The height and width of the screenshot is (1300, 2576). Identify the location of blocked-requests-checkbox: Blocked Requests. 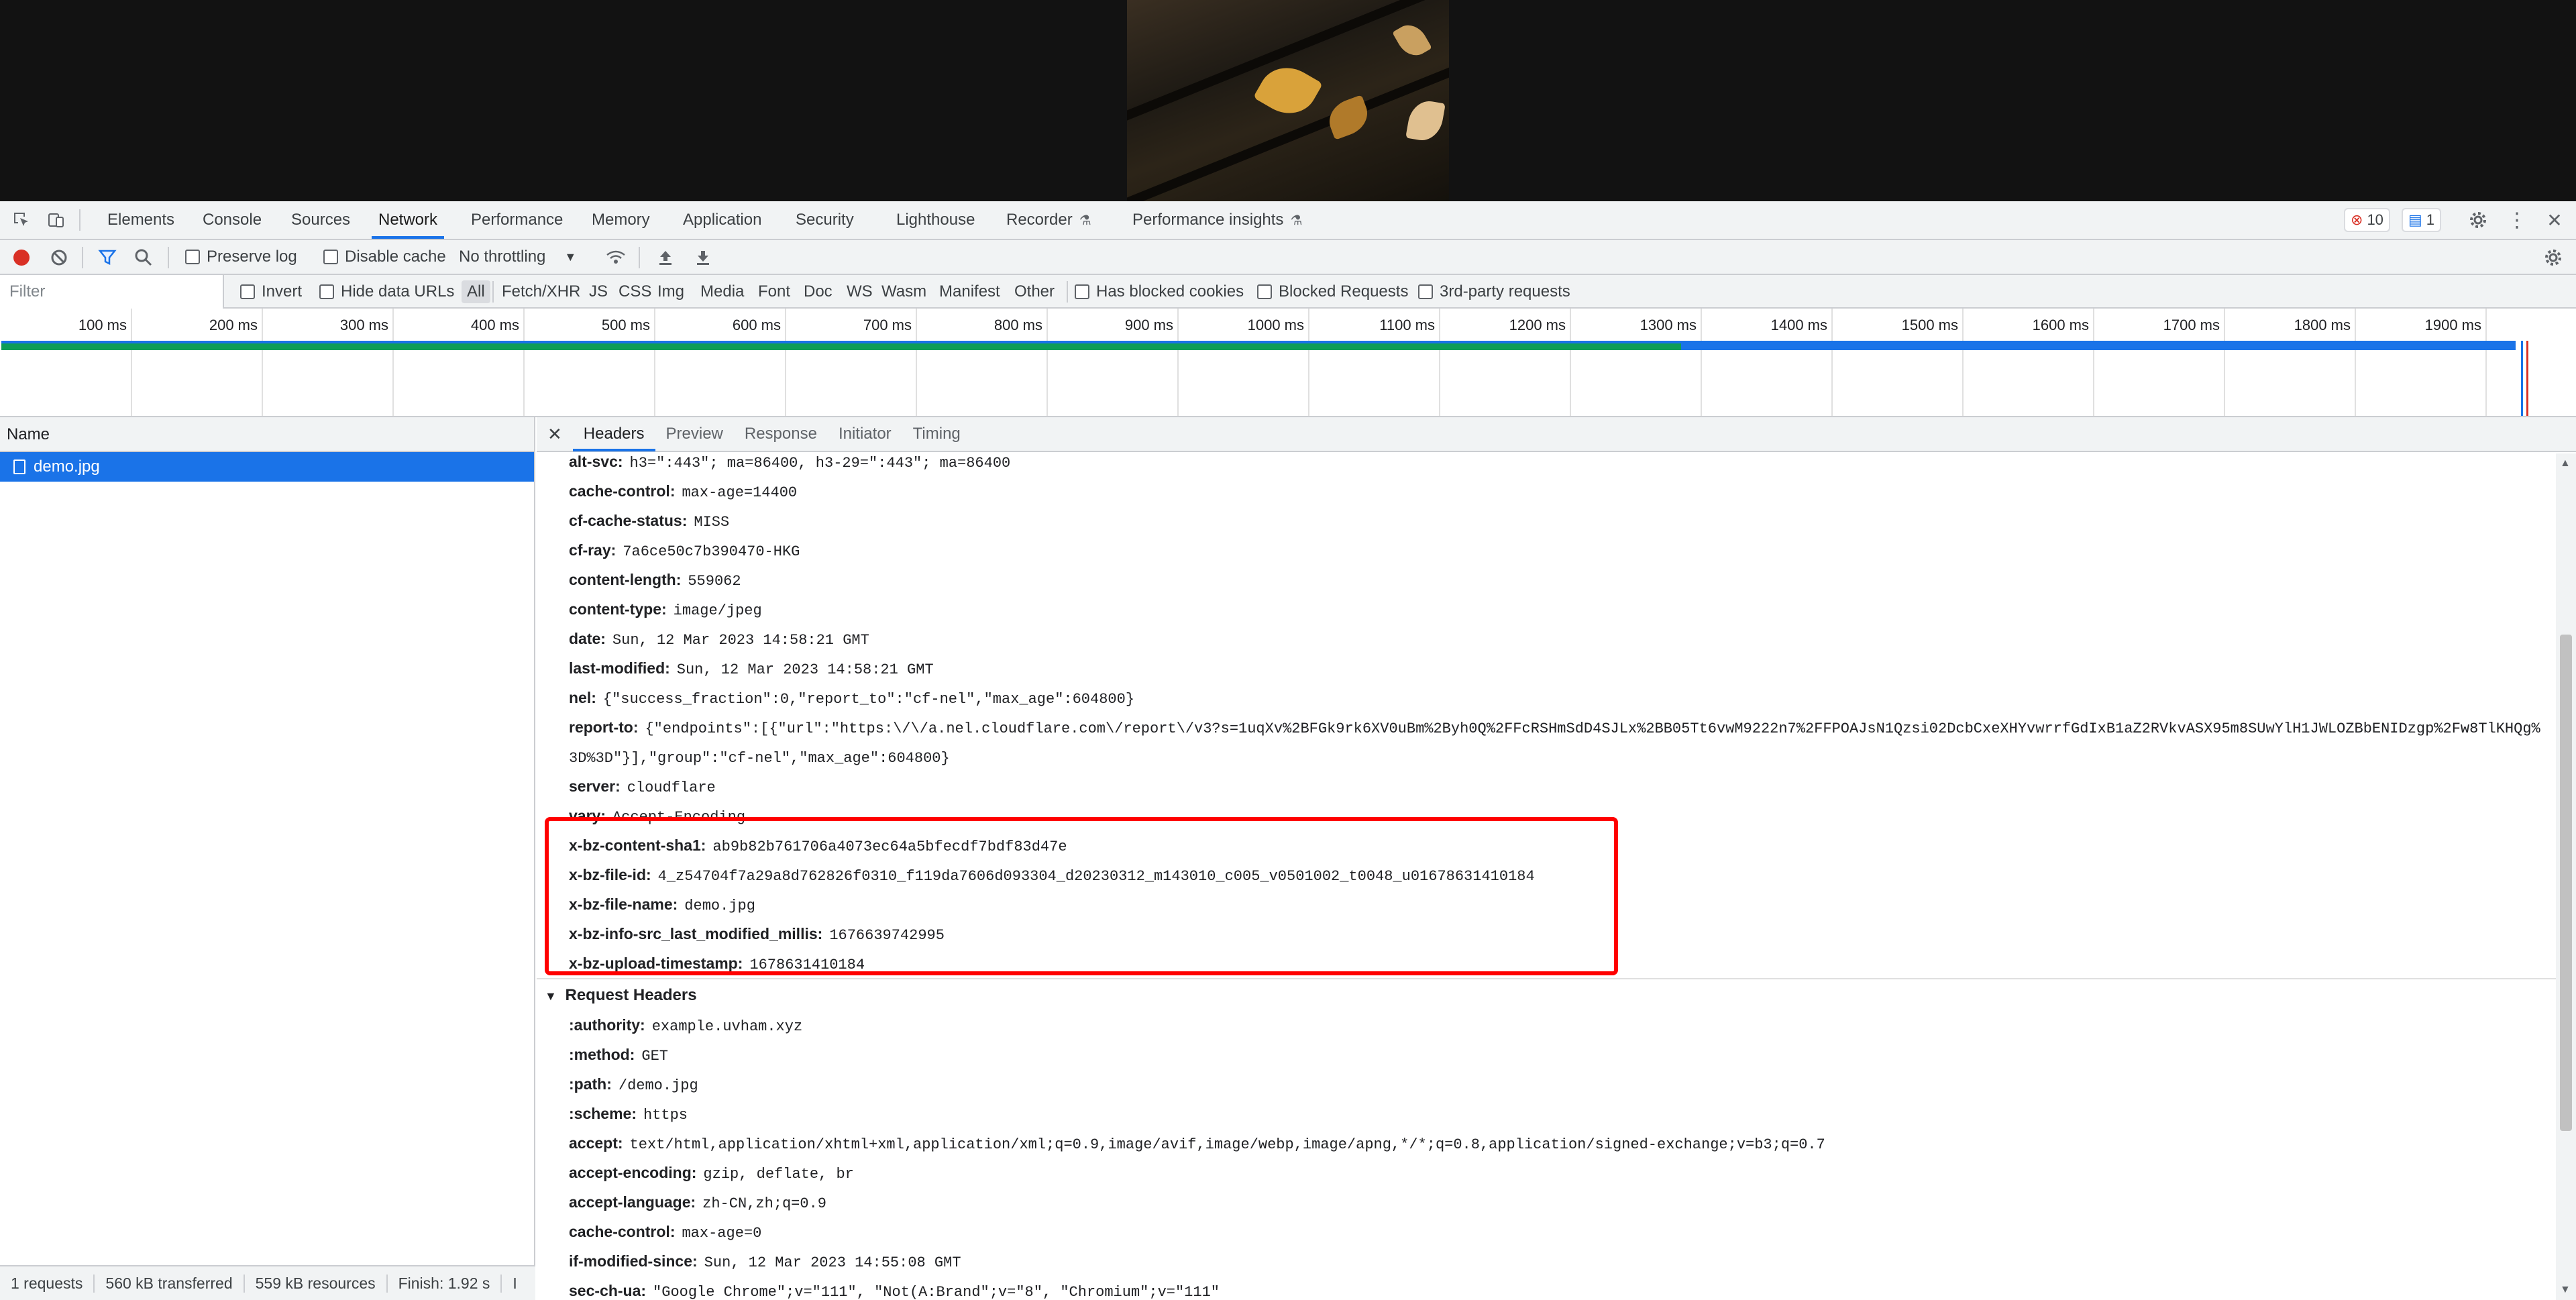
(1332, 292).